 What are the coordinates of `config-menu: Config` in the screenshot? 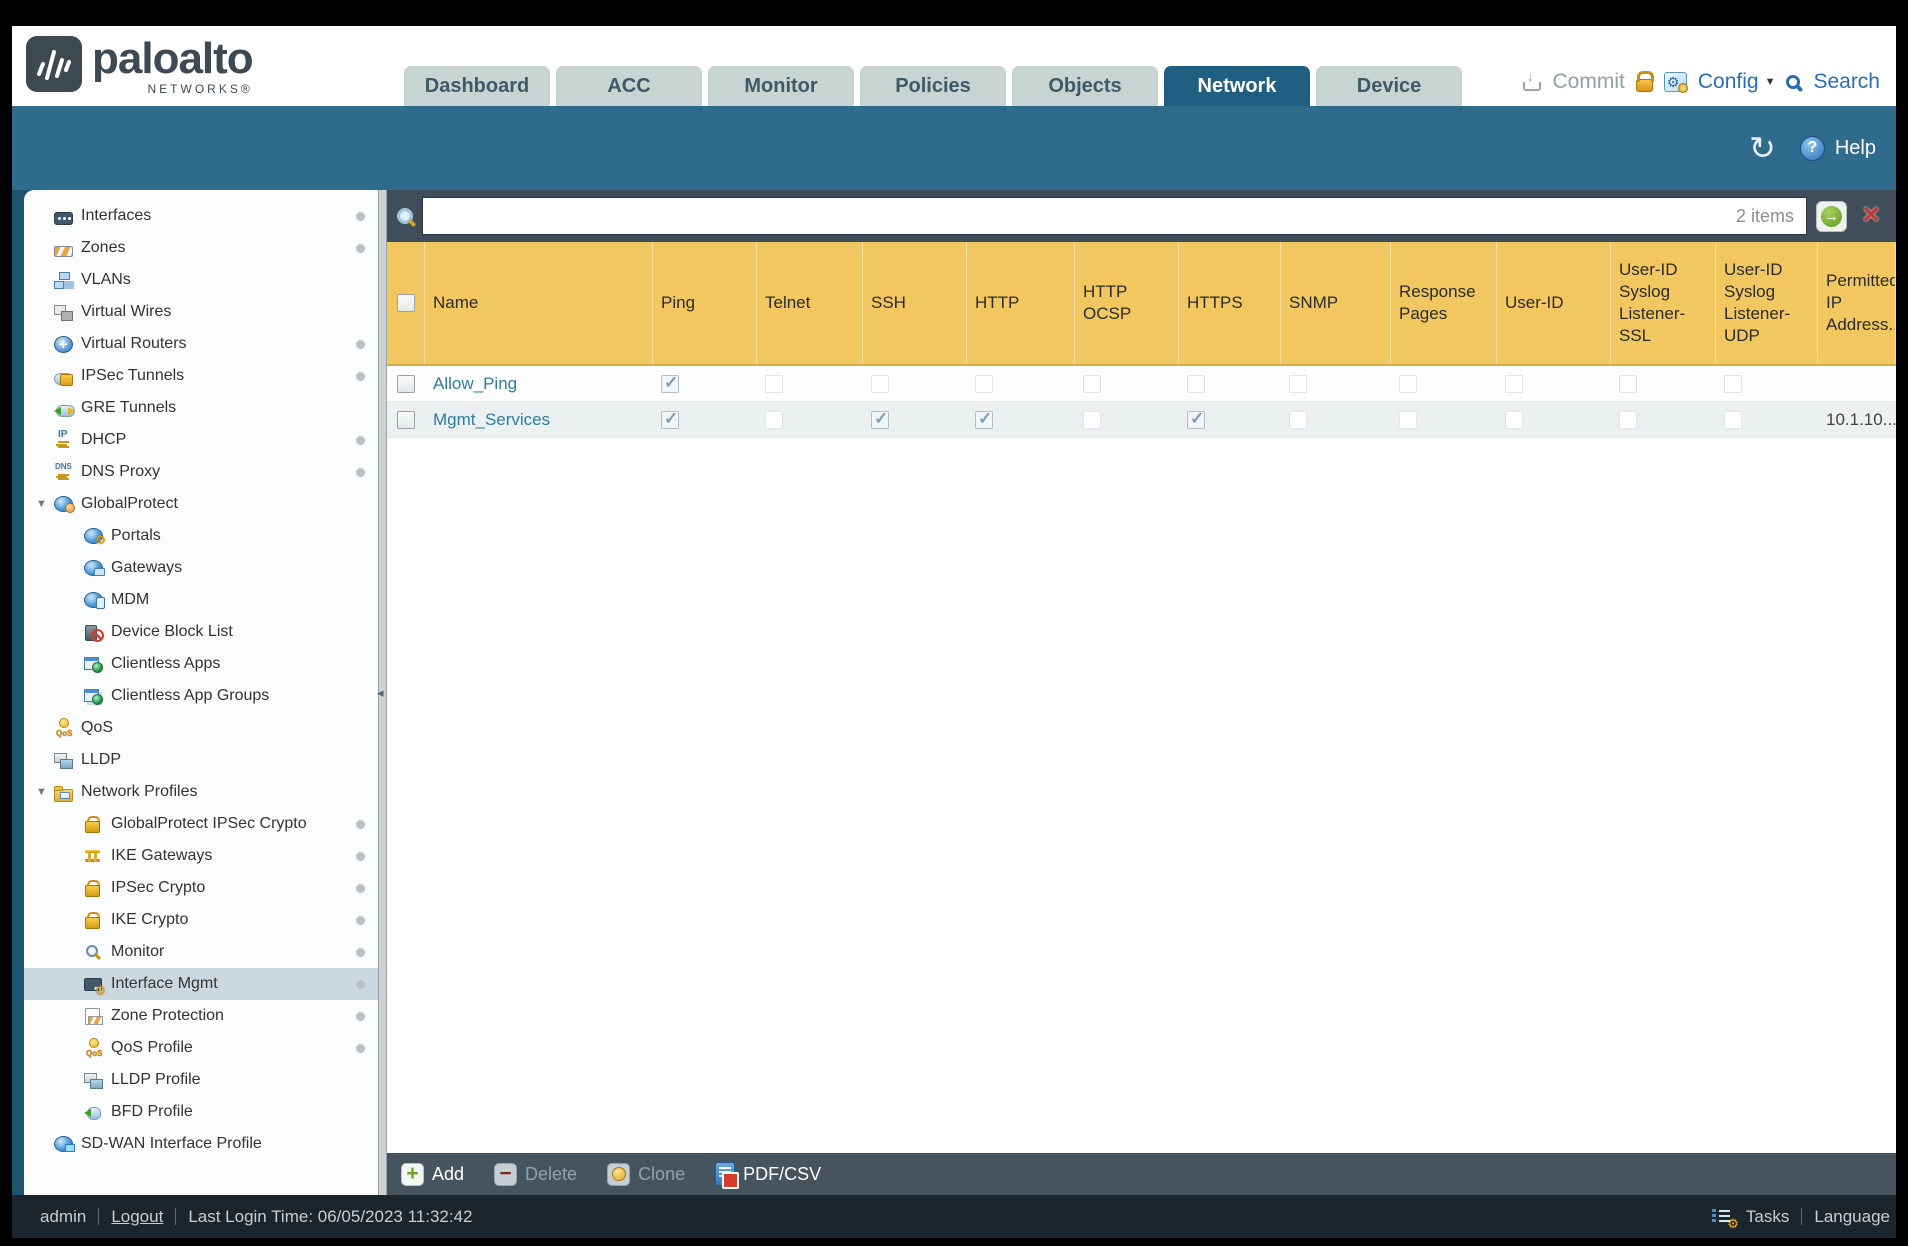 It's located at (1728, 82).